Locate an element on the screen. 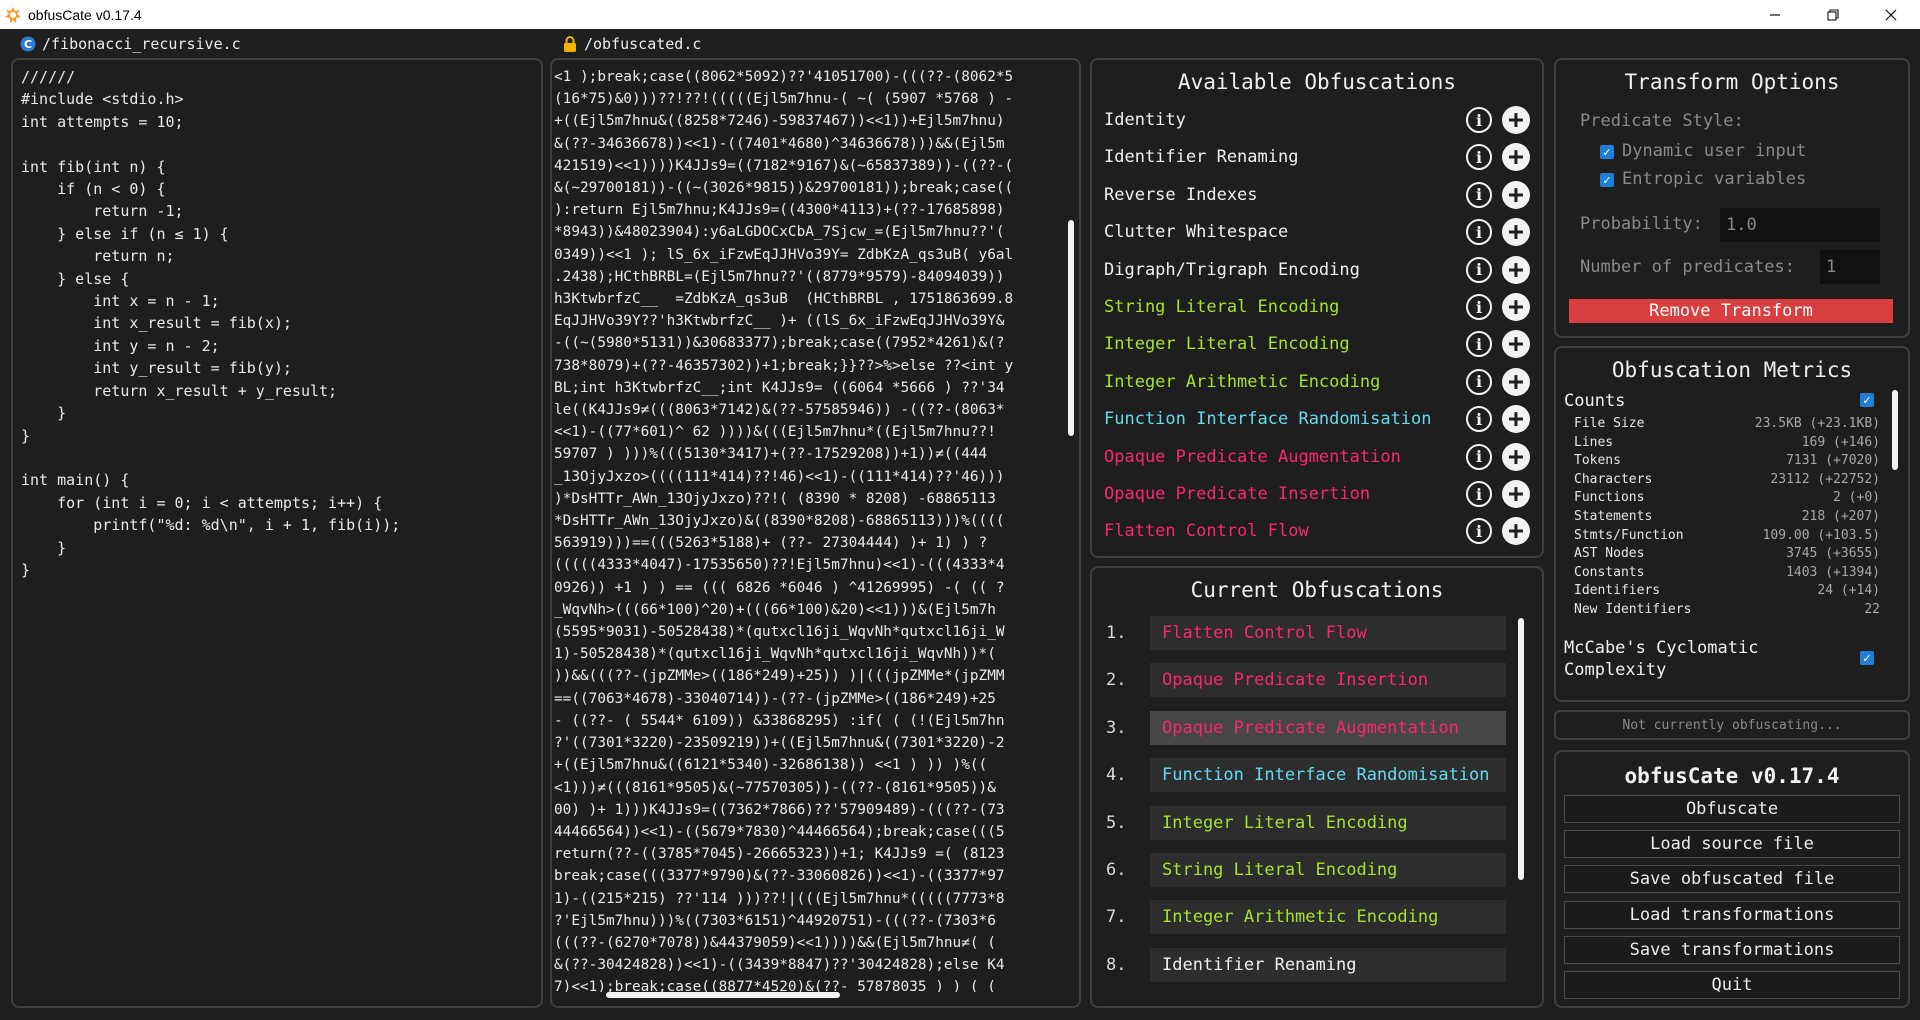  c-file-icon: C is located at coordinates (28, 44).